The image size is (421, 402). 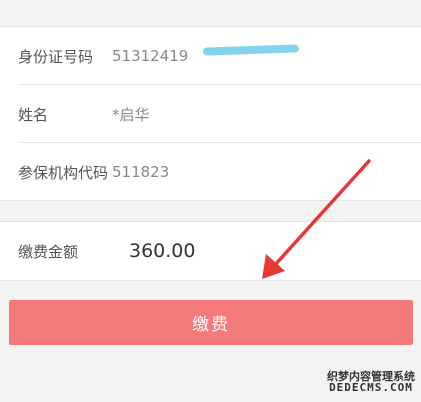 I want to click on id-number-row: 身份证号码 51312419, so click(x=210, y=56).